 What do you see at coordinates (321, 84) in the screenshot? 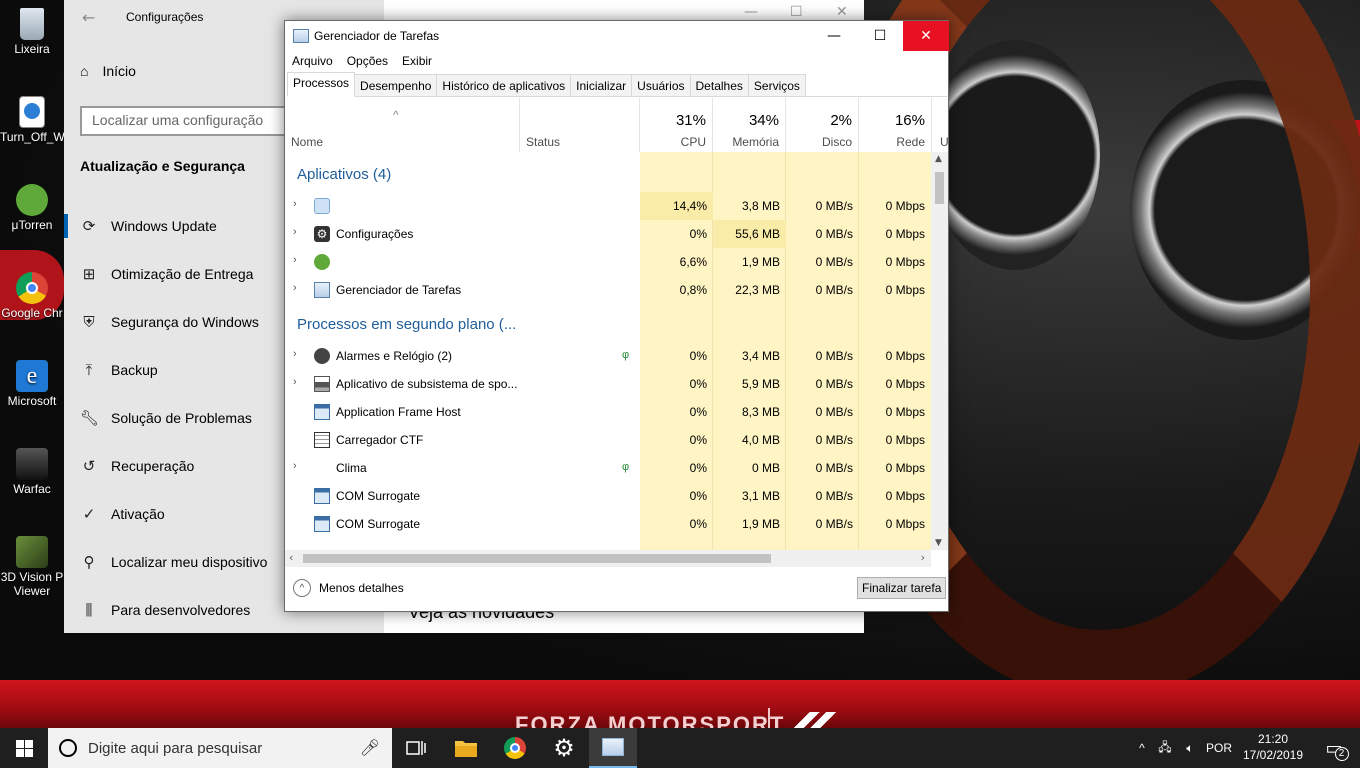
I see `tab-processes: Processos` at bounding box center [321, 84].